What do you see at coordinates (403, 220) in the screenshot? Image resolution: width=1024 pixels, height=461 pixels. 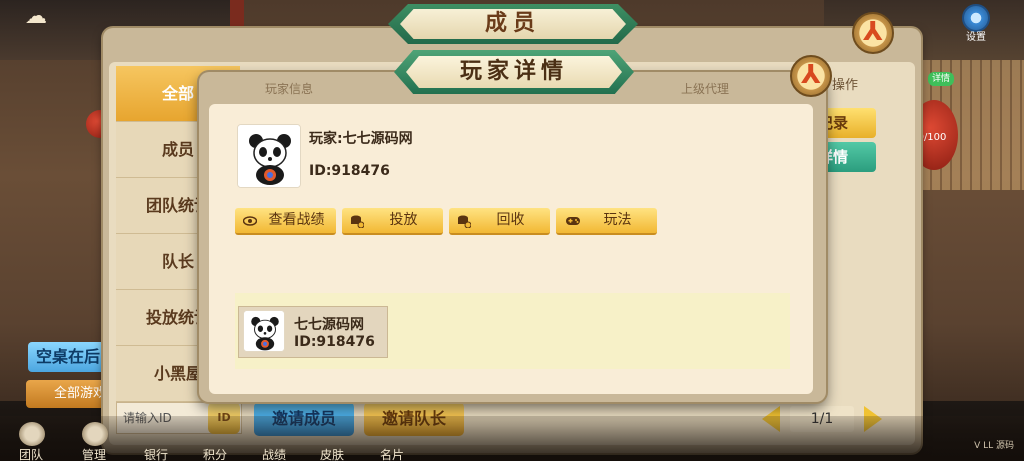 I see `give-label: 投放` at bounding box center [403, 220].